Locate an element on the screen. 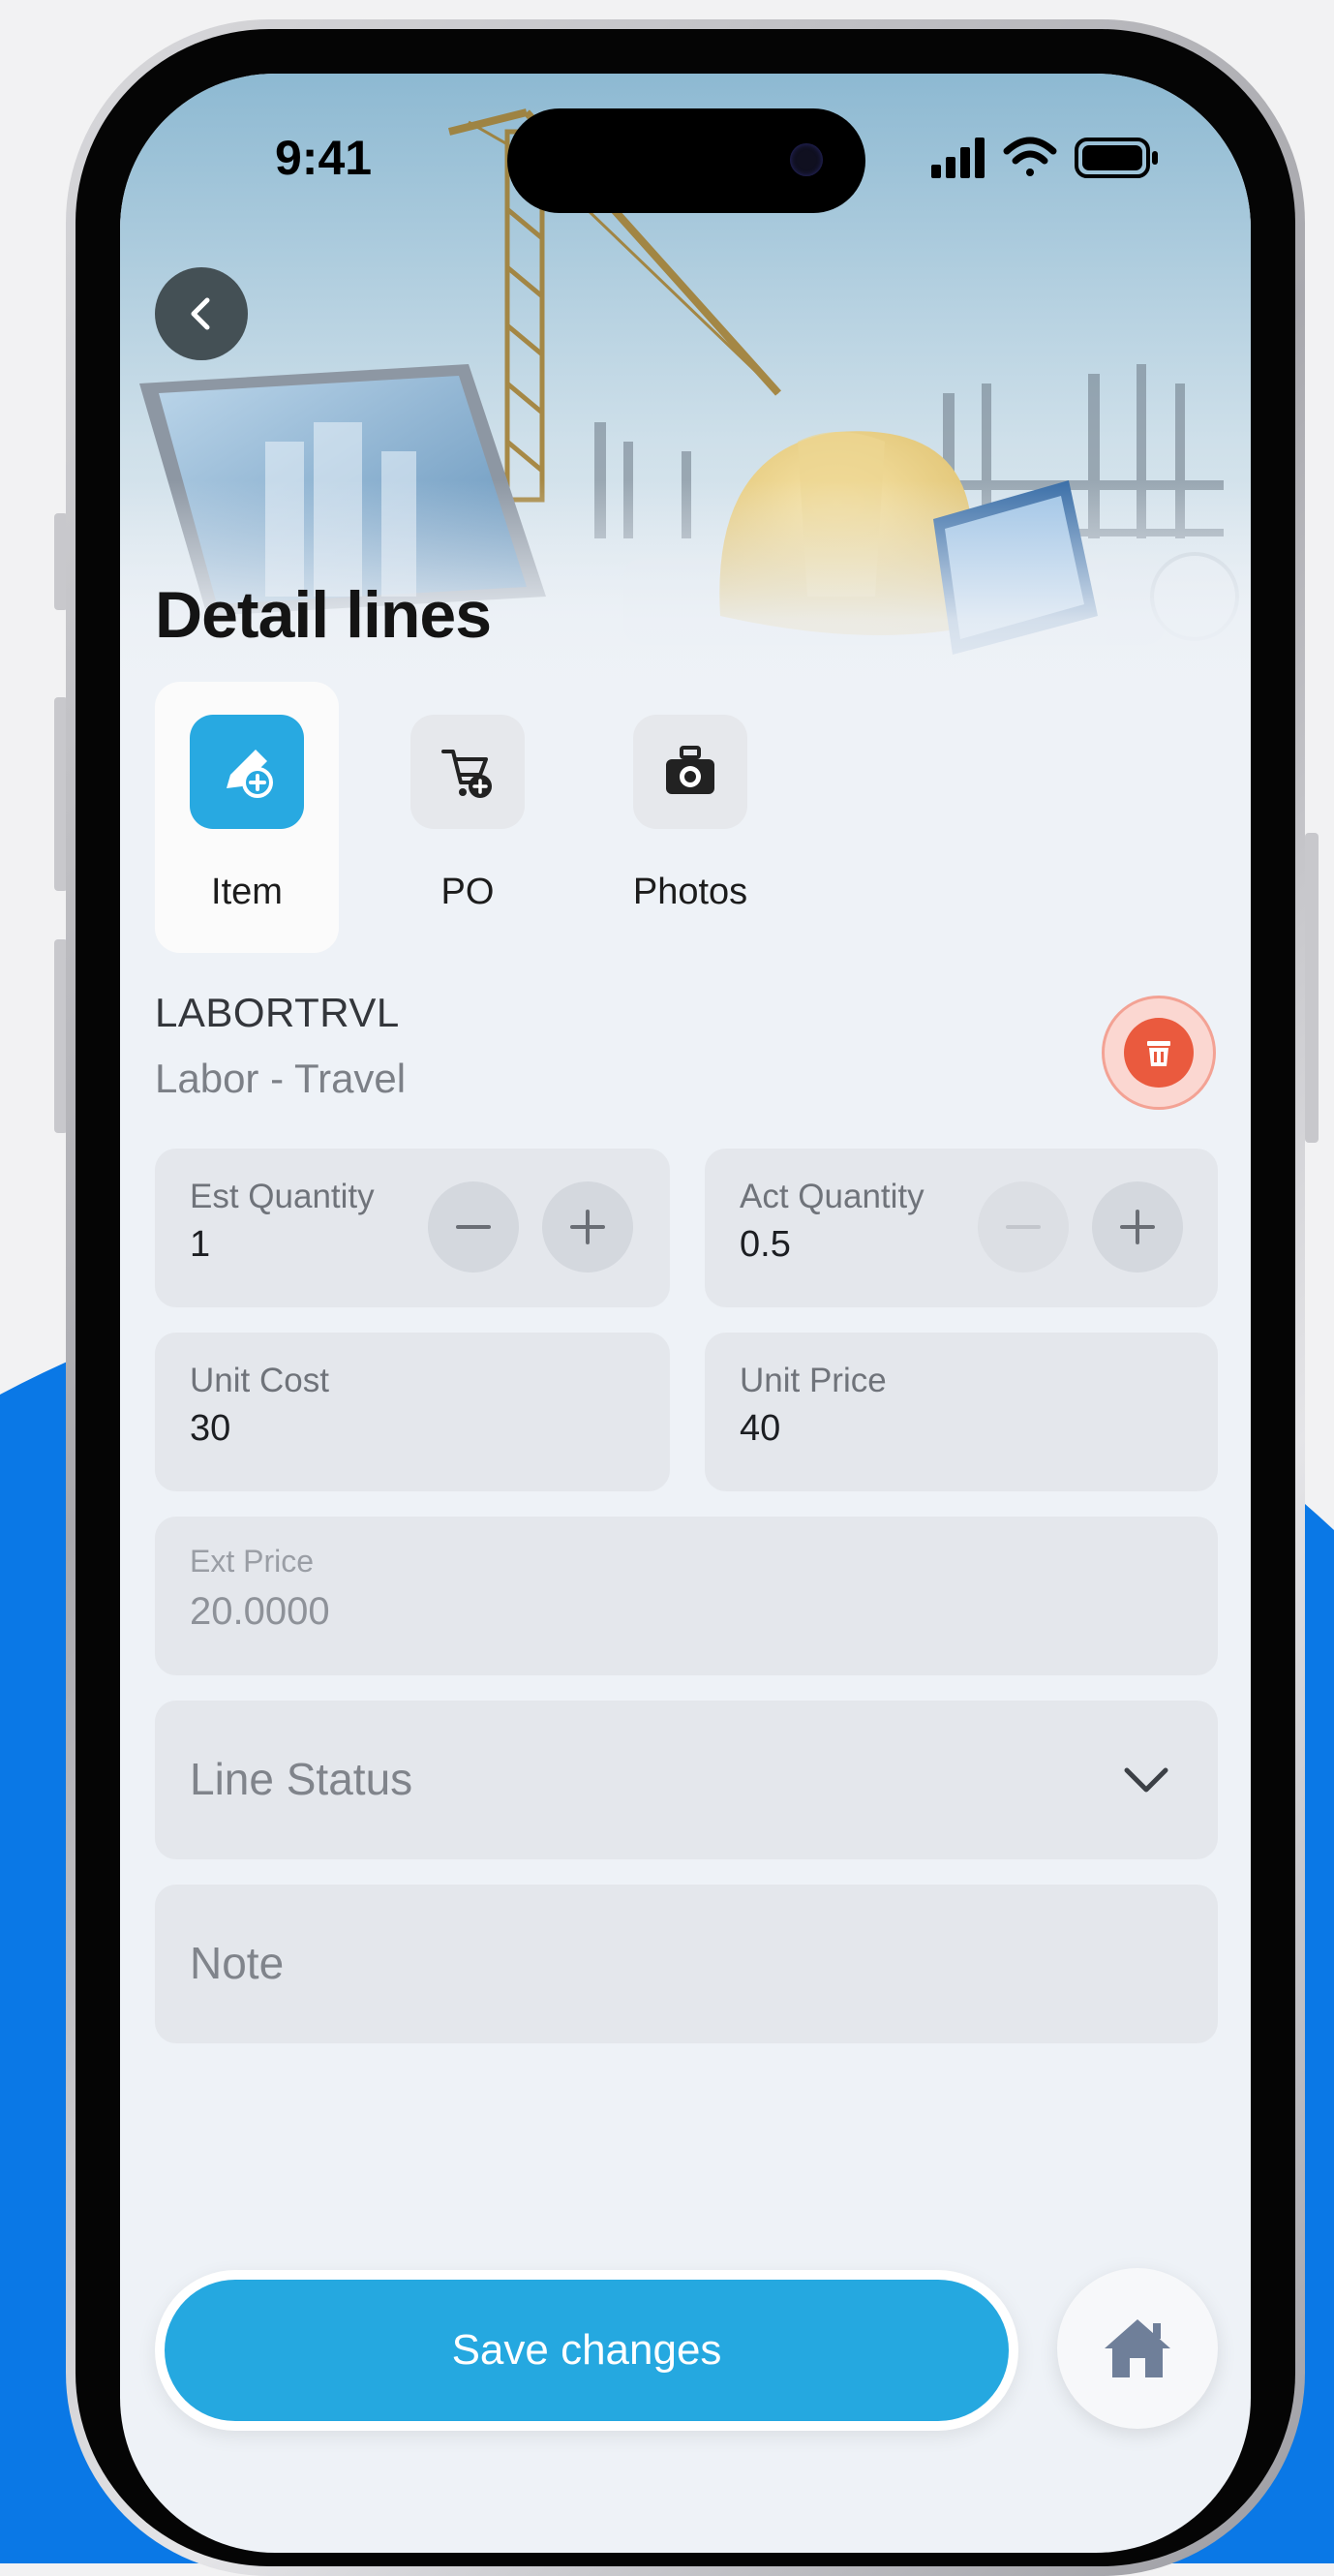 The height and width of the screenshot is (2576, 1334). act-quantity-value: 0.5 is located at coordinates (765, 1245).